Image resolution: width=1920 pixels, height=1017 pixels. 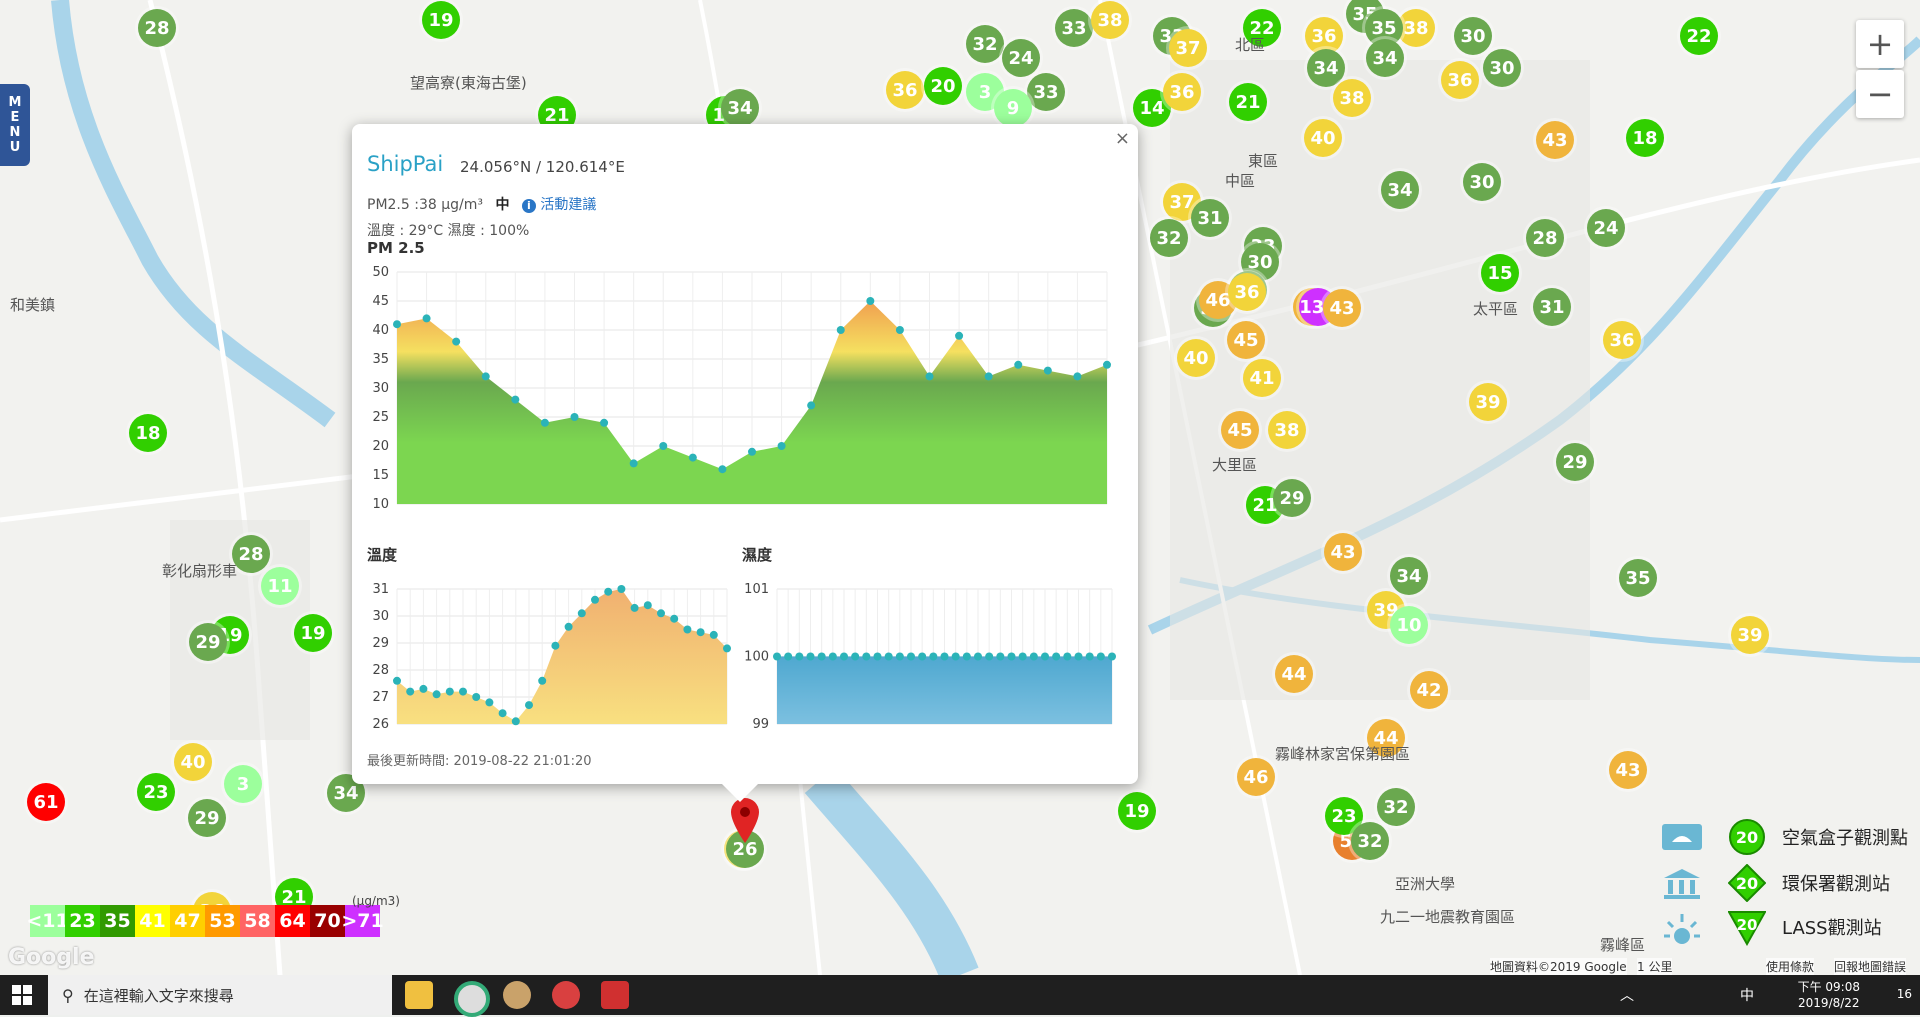 I want to click on station-marker: 15, so click(x=1500, y=273).